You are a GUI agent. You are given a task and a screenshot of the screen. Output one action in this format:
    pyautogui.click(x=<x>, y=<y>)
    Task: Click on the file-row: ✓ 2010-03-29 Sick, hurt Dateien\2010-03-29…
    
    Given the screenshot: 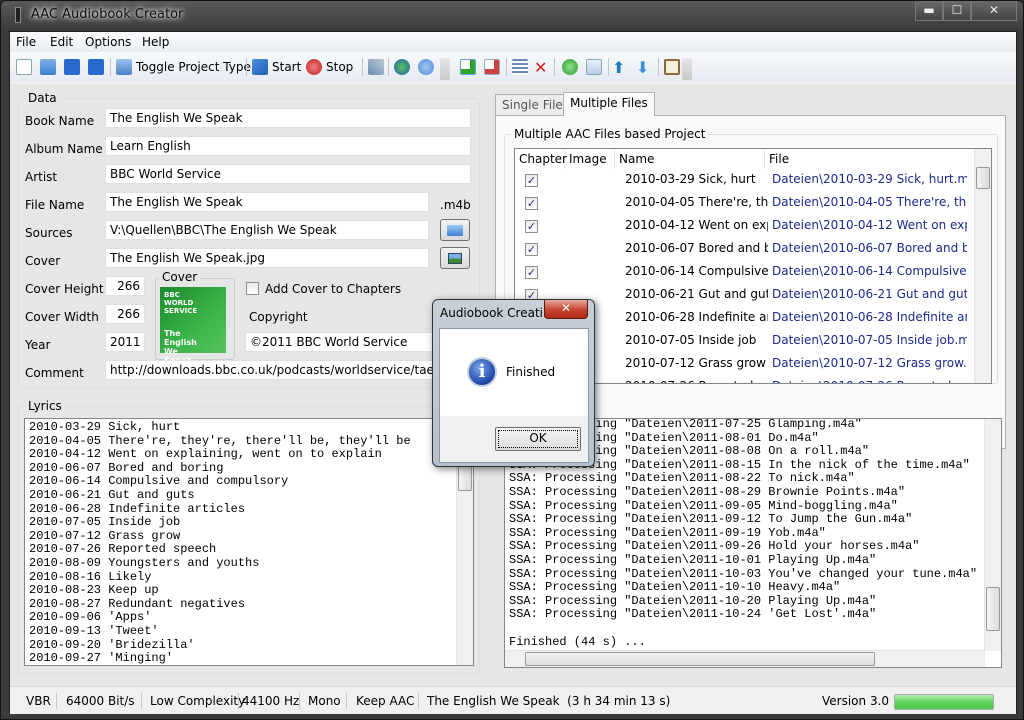 What is the action you would take?
    pyautogui.click(x=745, y=180)
    